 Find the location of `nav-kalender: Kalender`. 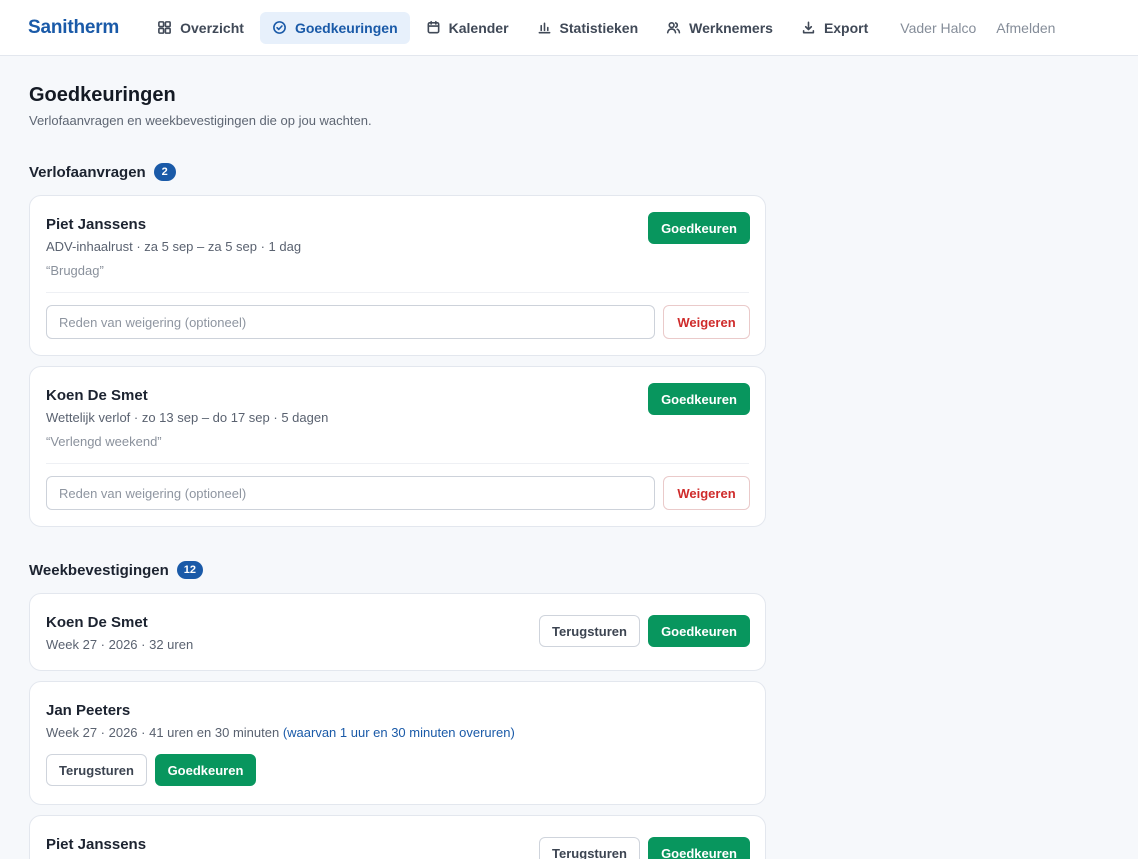

nav-kalender: Kalender is located at coordinates (467, 28).